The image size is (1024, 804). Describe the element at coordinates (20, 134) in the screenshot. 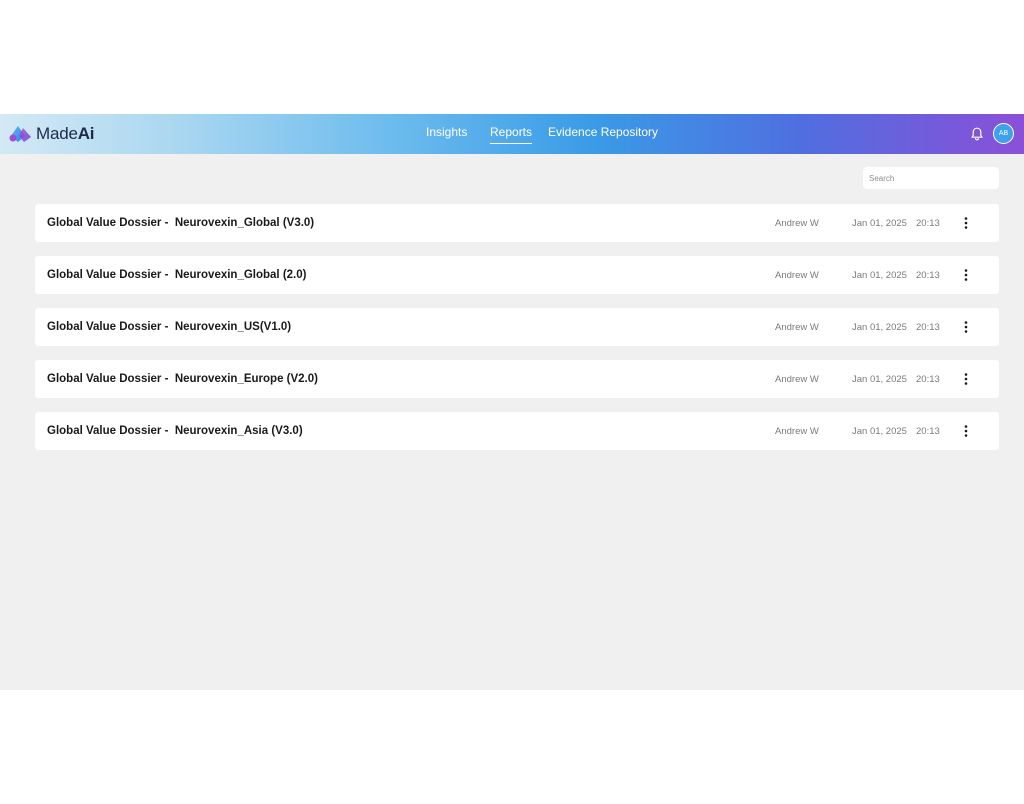

I see `logo-mark-icon` at that location.